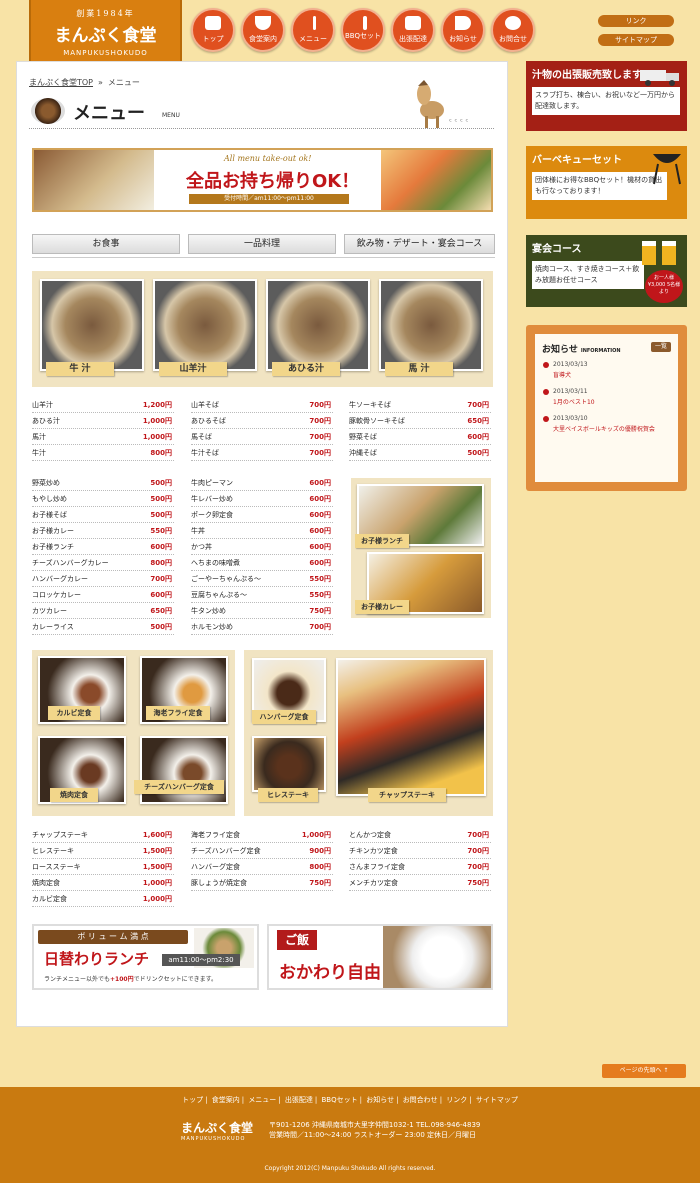 The width and height of the screenshot is (700, 1183). What do you see at coordinates (109, 113) in the screenshot?
I see `page-title: メニュー` at bounding box center [109, 113].